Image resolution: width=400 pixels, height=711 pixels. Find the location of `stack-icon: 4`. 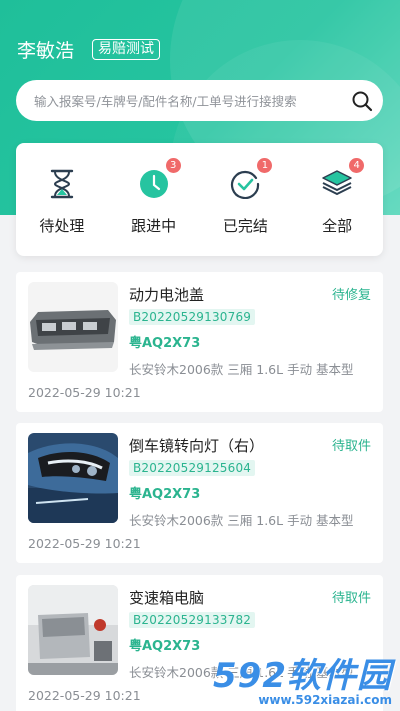

stack-icon: 4 is located at coordinates (343, 179).